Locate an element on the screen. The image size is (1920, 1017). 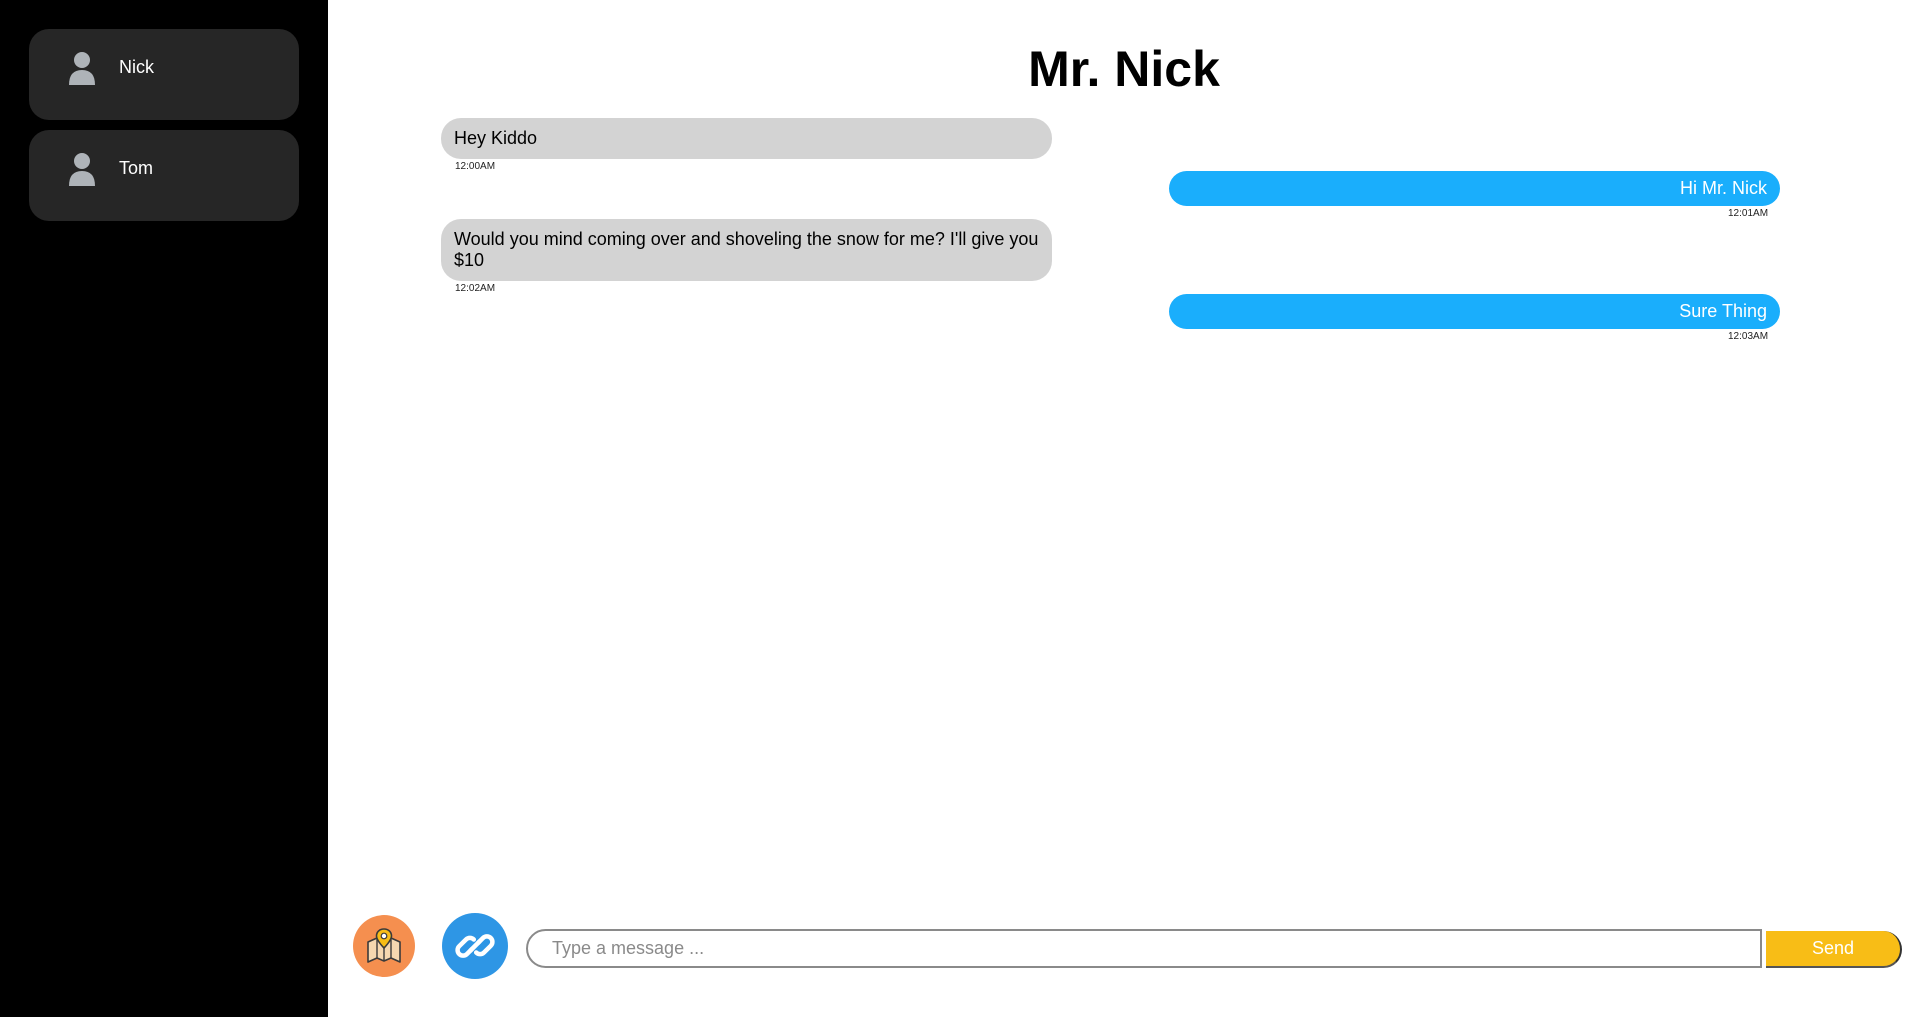
share-location-button is located at coordinates (384, 946).